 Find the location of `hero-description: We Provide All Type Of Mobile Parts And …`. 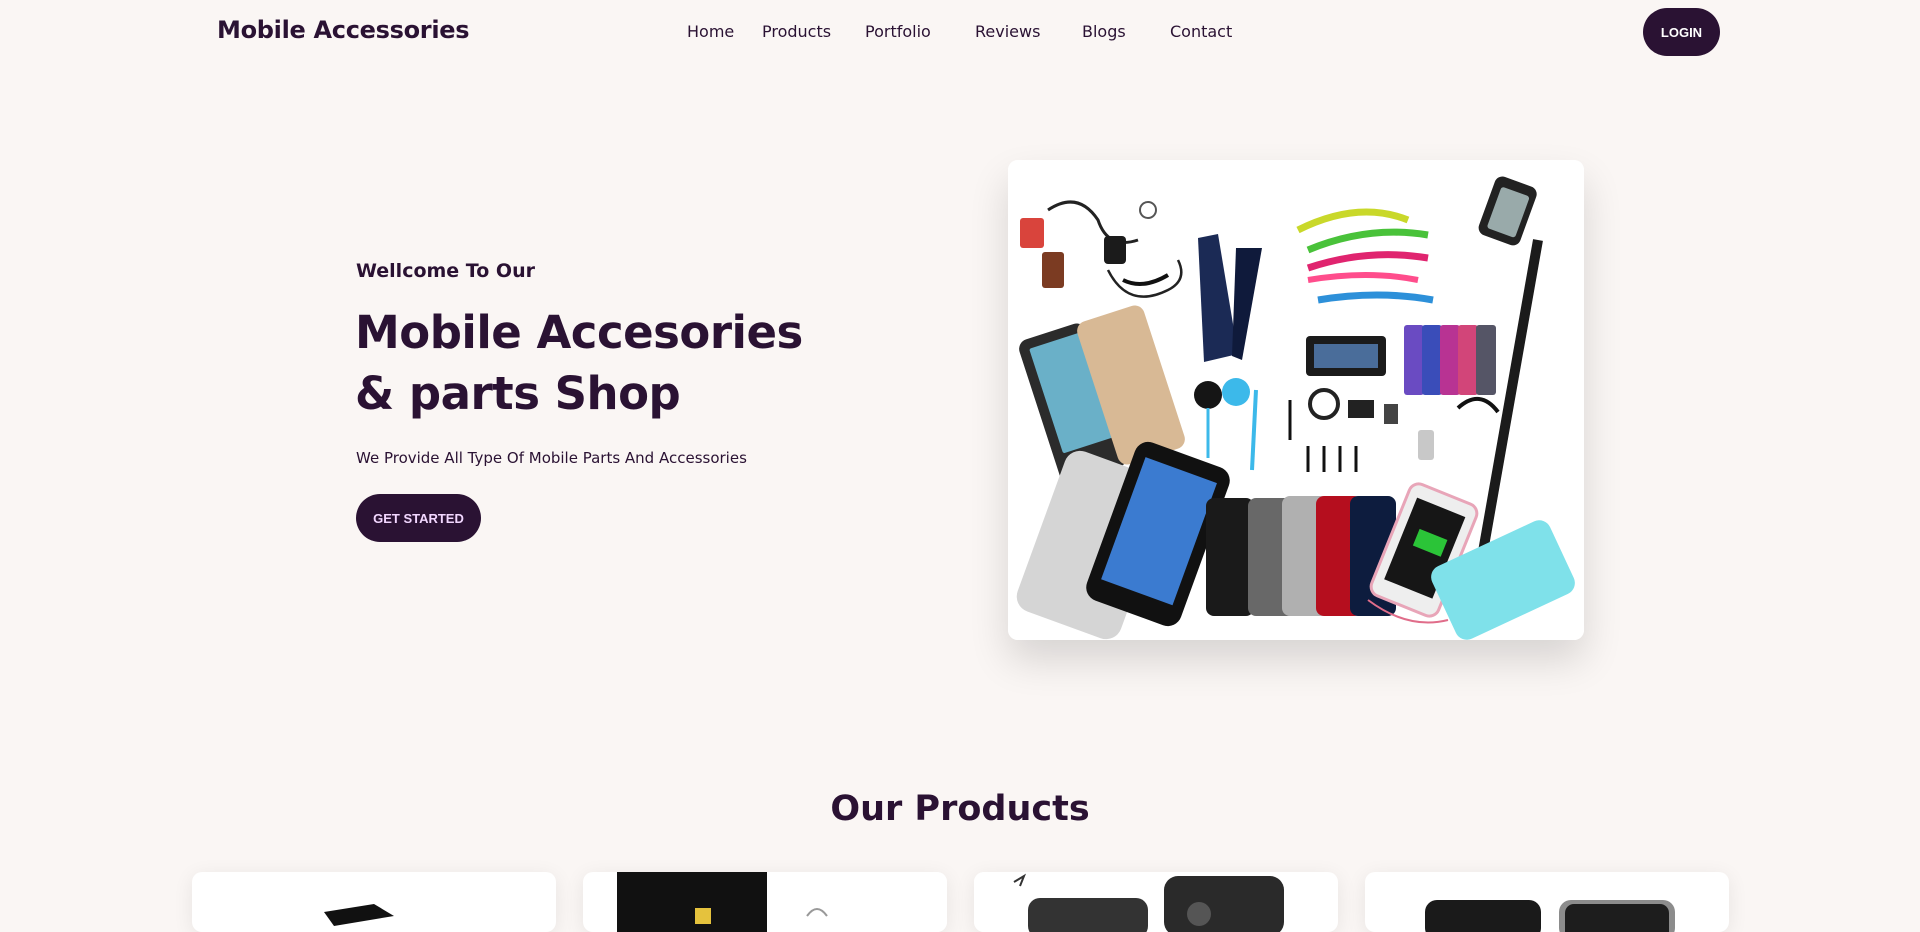

hero-description: We Provide All Type Of Mobile Parts And … is located at coordinates (551, 458).